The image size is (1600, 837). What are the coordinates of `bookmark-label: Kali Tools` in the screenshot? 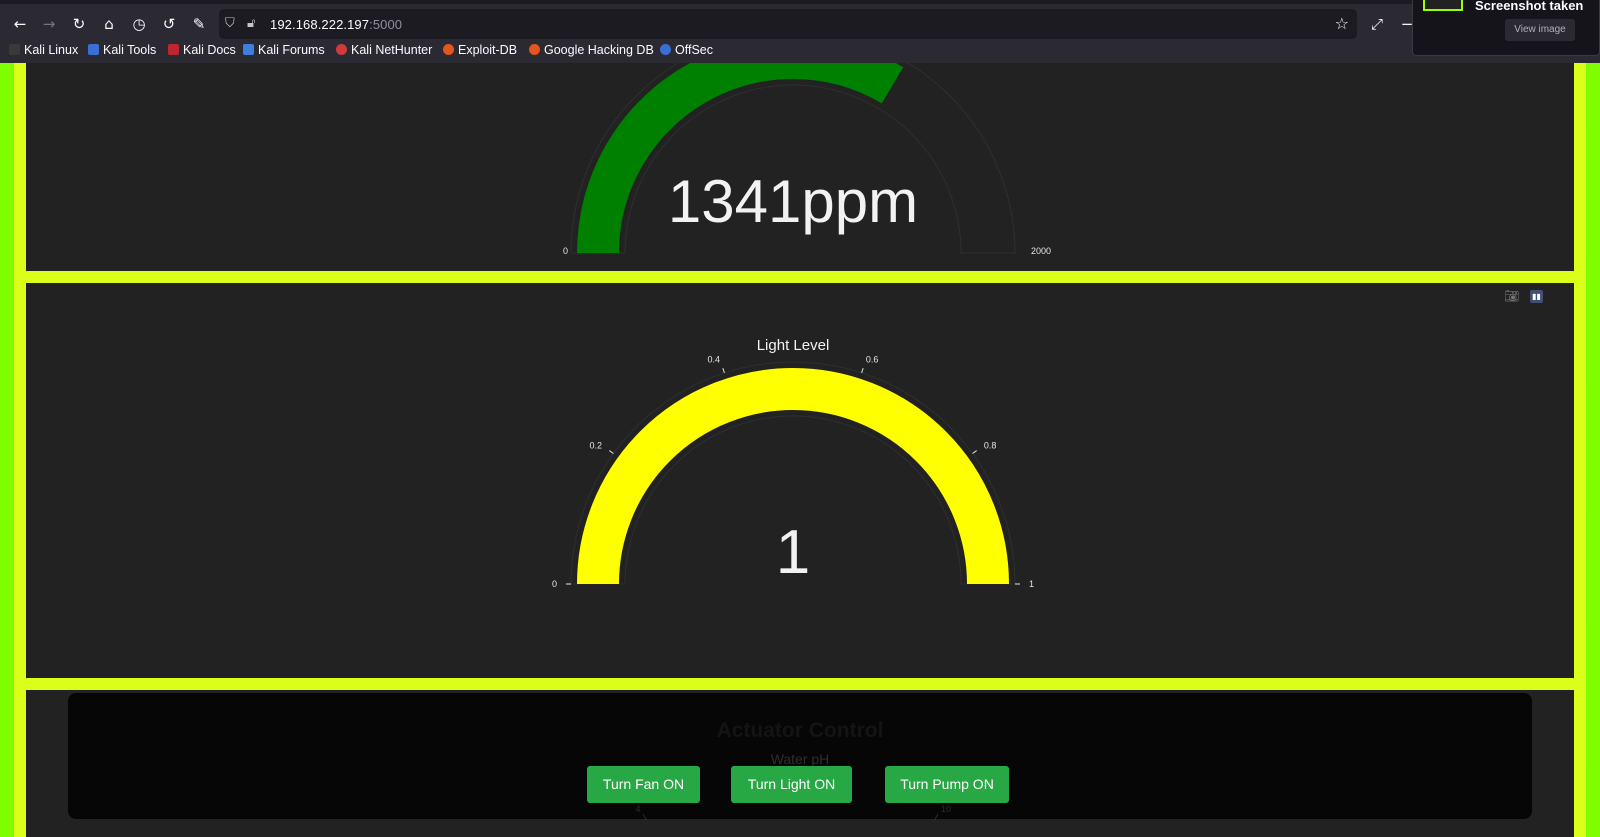 It's located at (130, 50).